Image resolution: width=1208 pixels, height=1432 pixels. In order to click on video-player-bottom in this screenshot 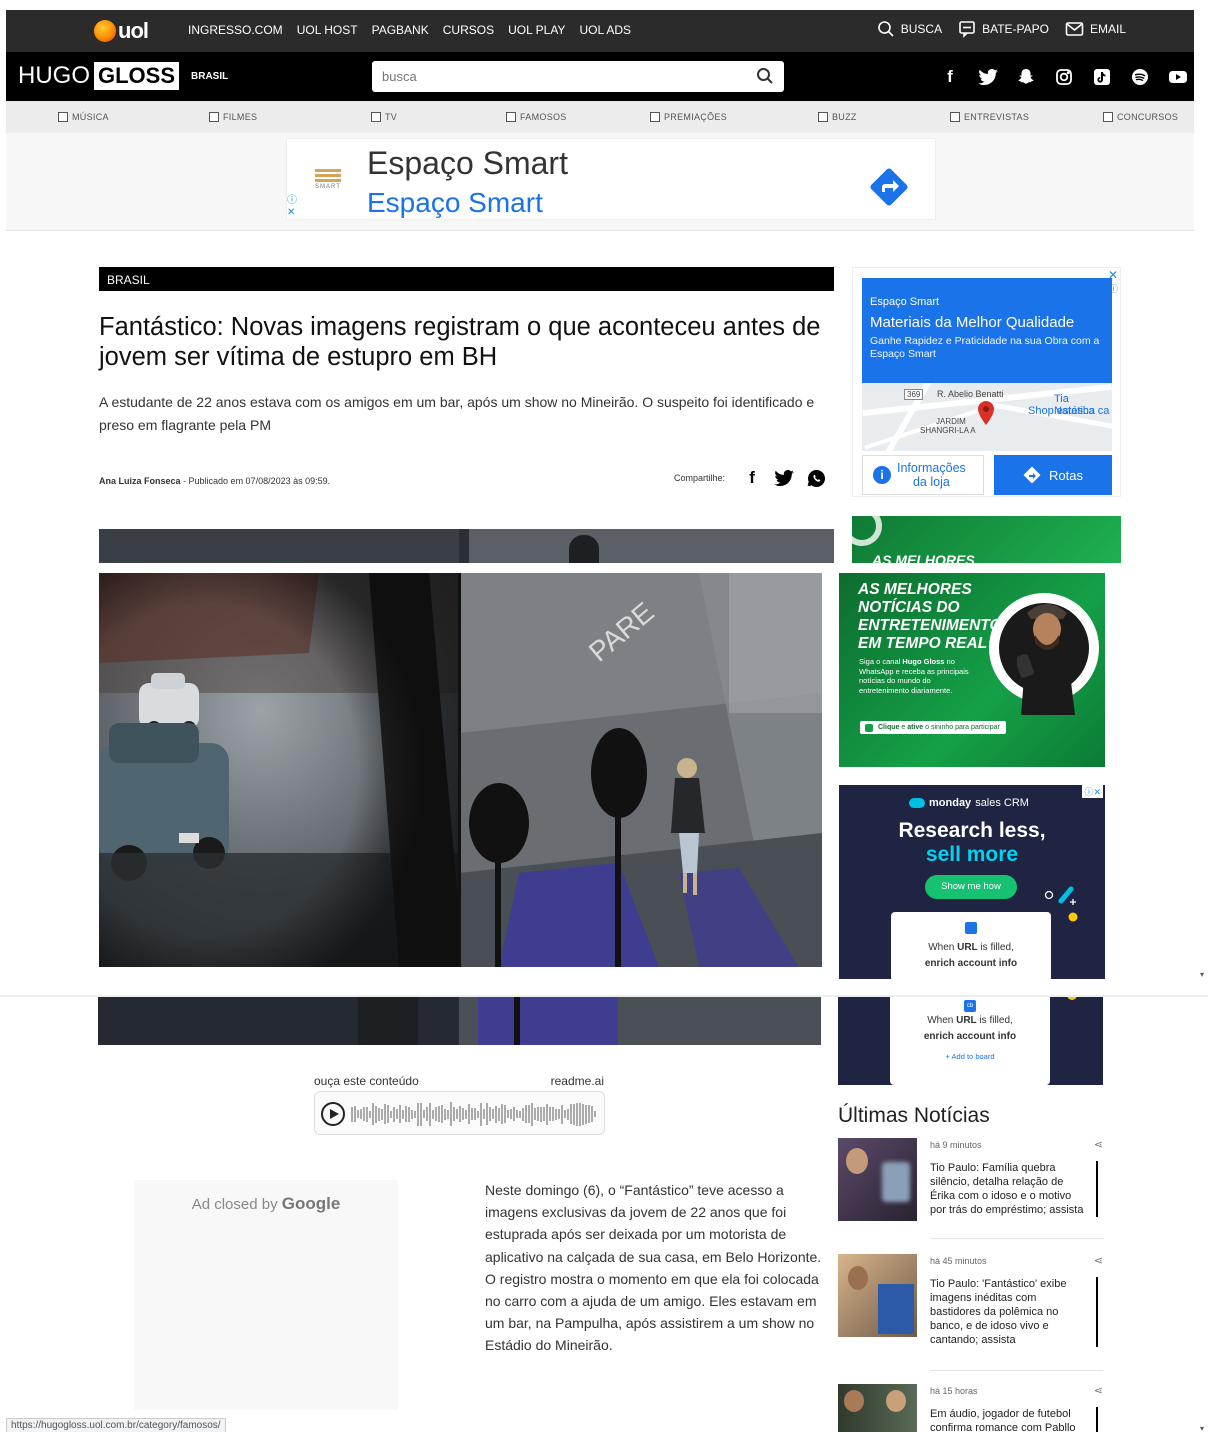, I will do `click(459, 1021)`.